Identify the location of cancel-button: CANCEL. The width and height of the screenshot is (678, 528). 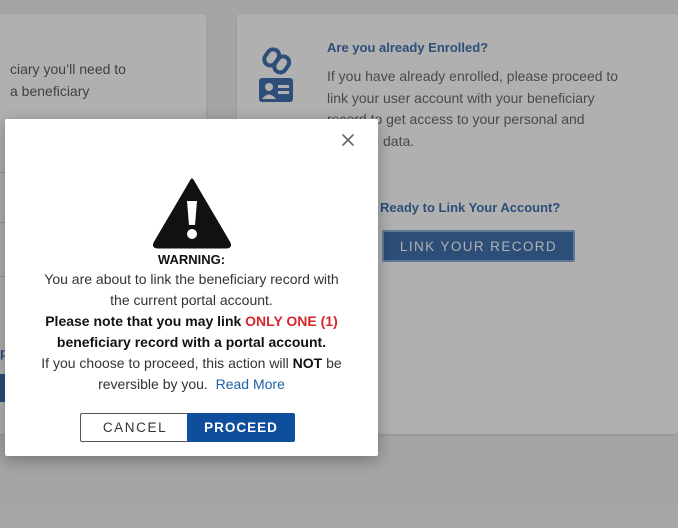
(135, 427).